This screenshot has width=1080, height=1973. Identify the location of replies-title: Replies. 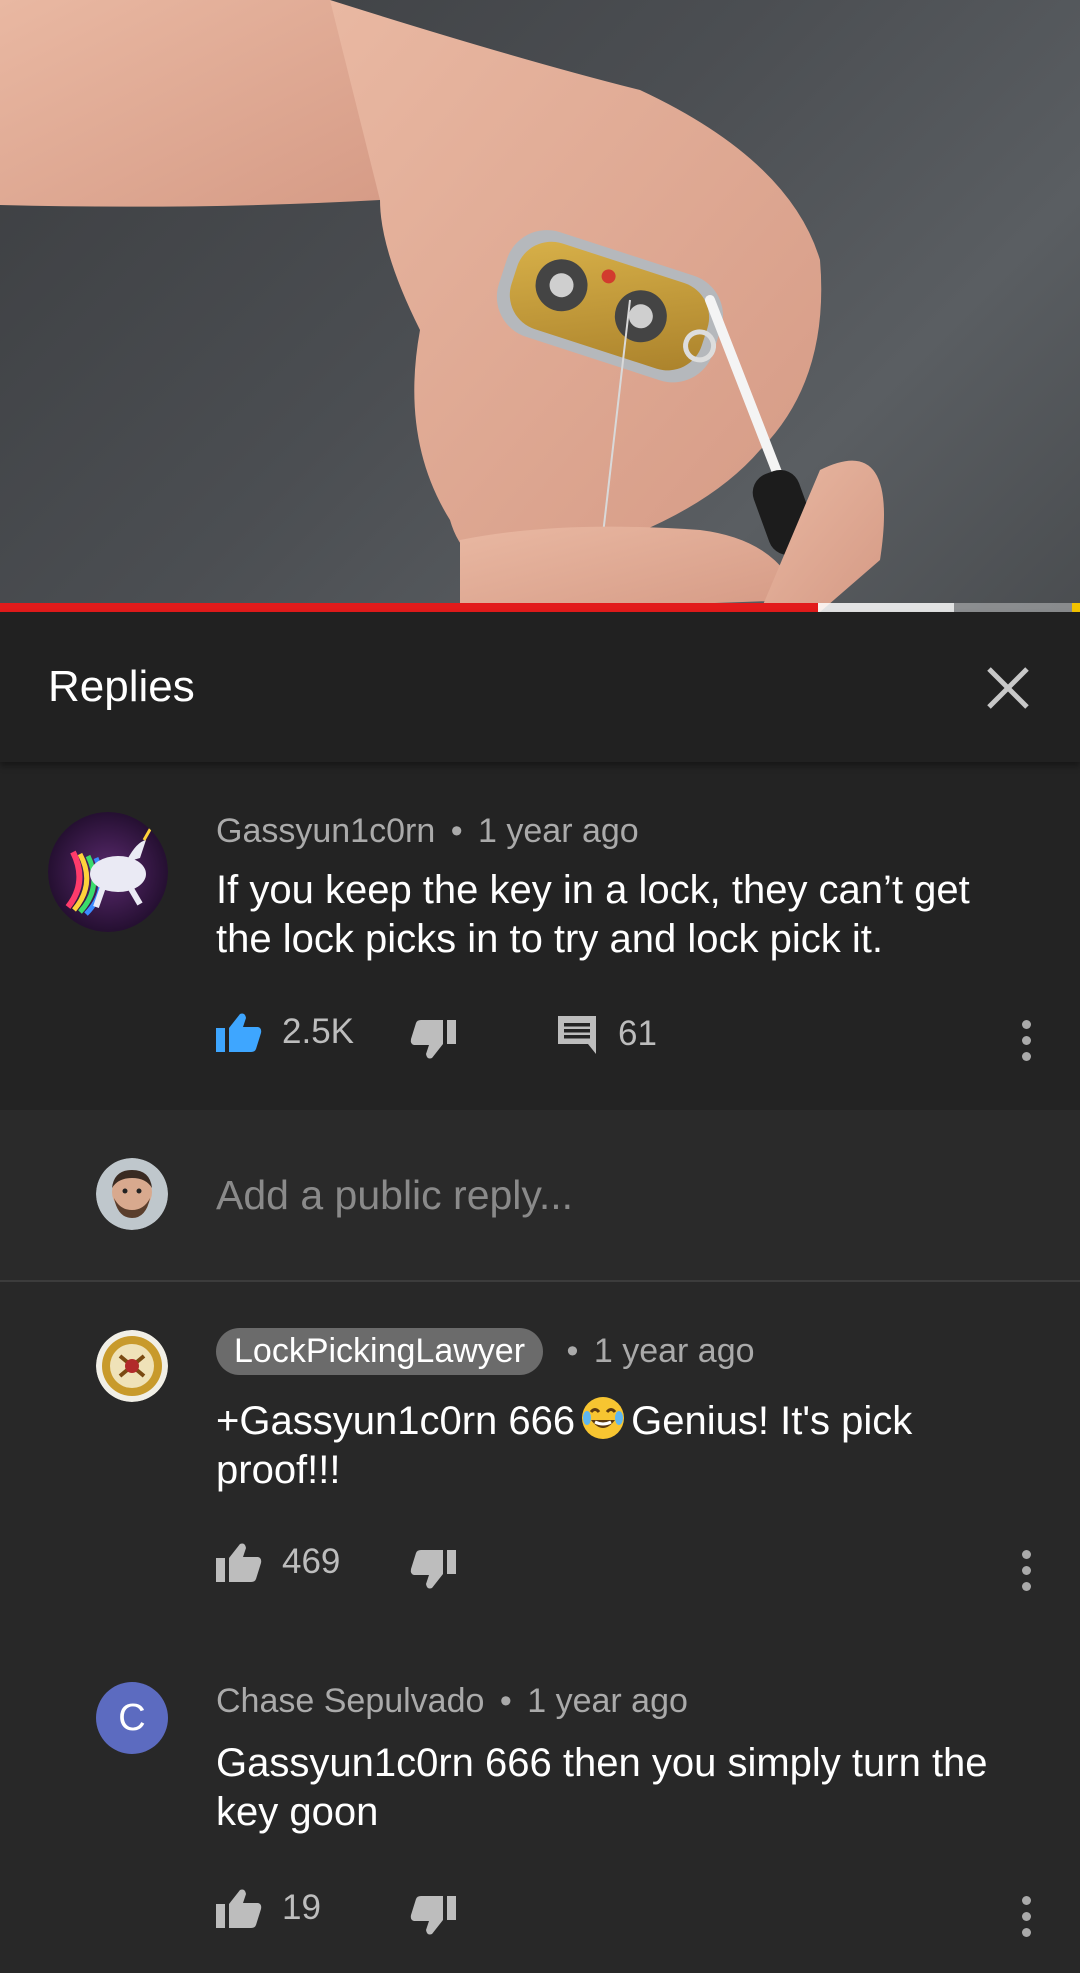
(121, 686).